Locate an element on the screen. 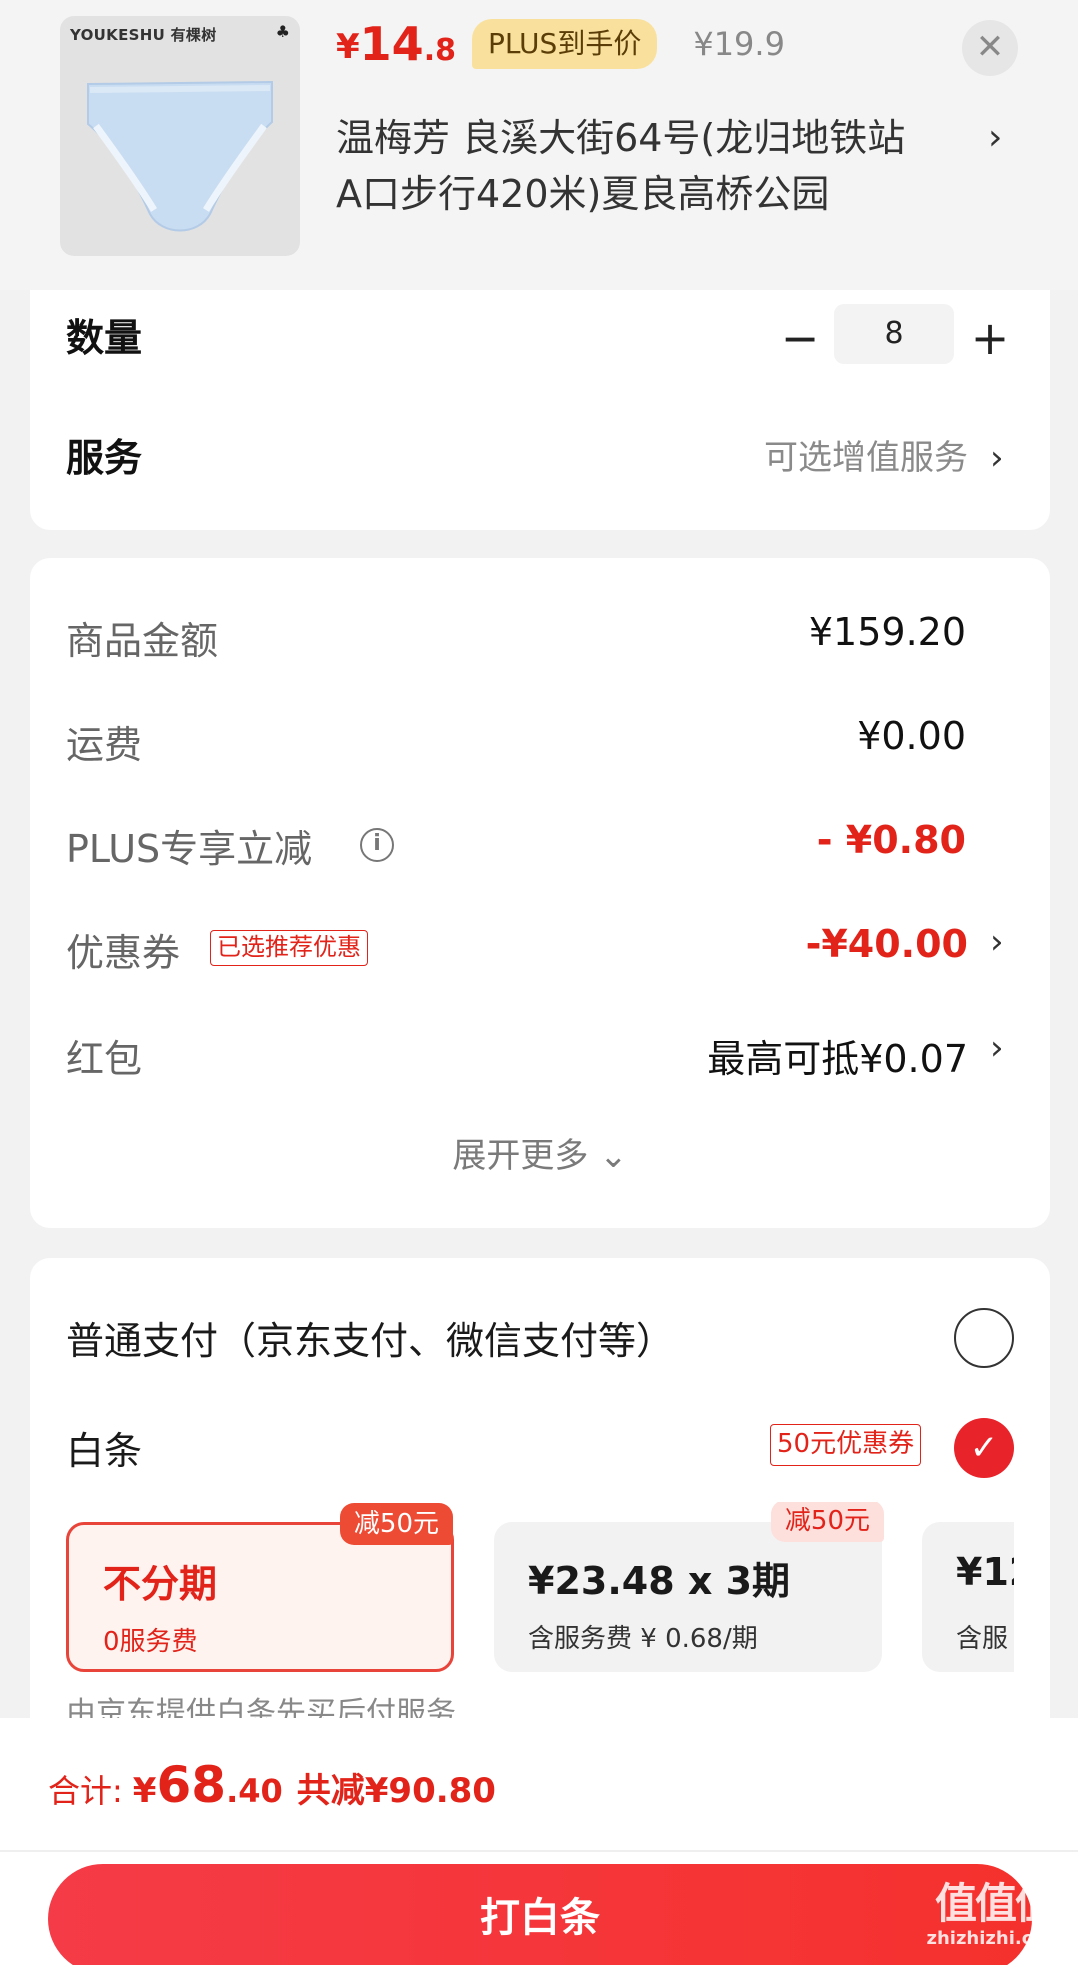 Image resolution: width=1078 pixels, height=1965 pixels. red-packet-label: 红包 is located at coordinates (104, 1059).